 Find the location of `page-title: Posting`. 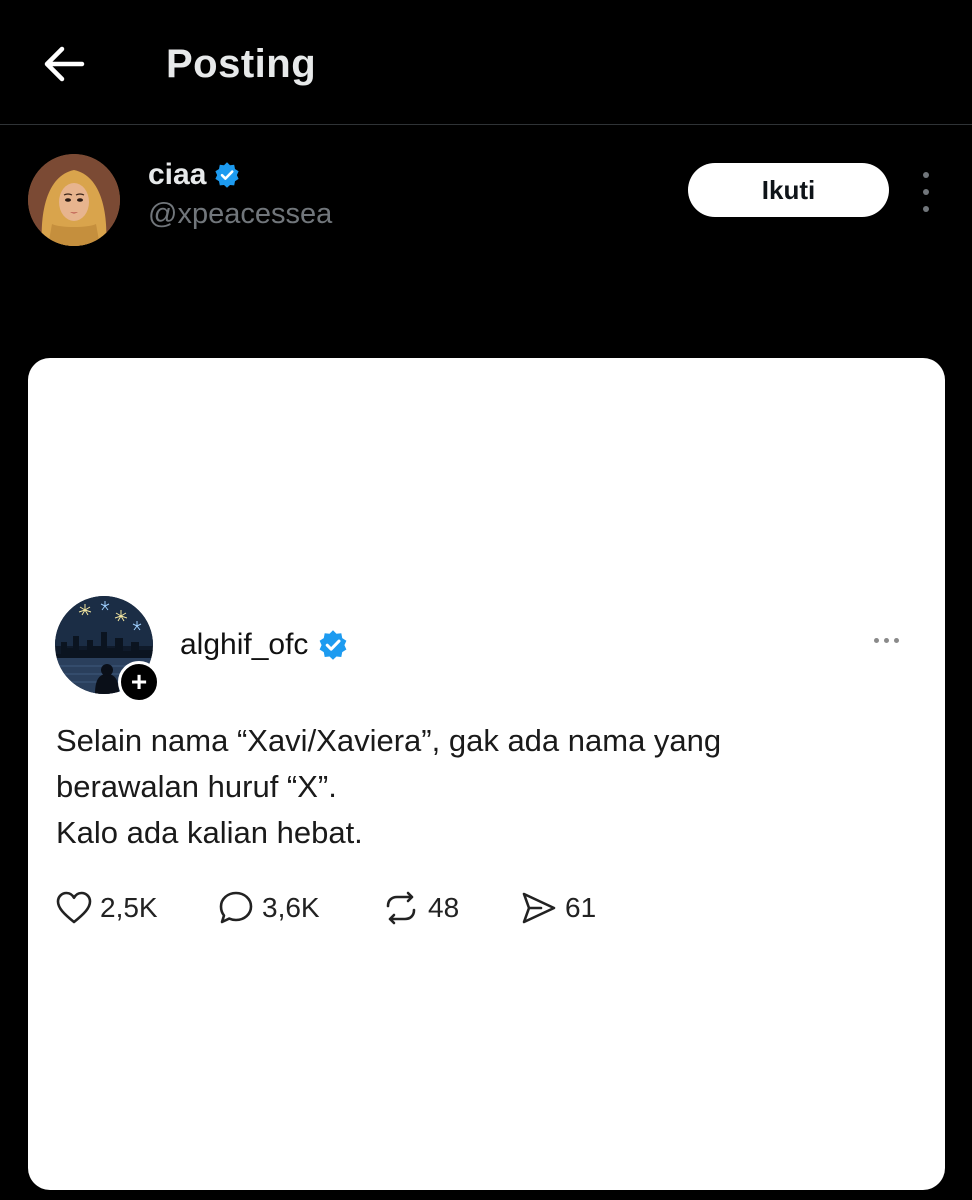

page-title: Posting is located at coordinates (241, 64).